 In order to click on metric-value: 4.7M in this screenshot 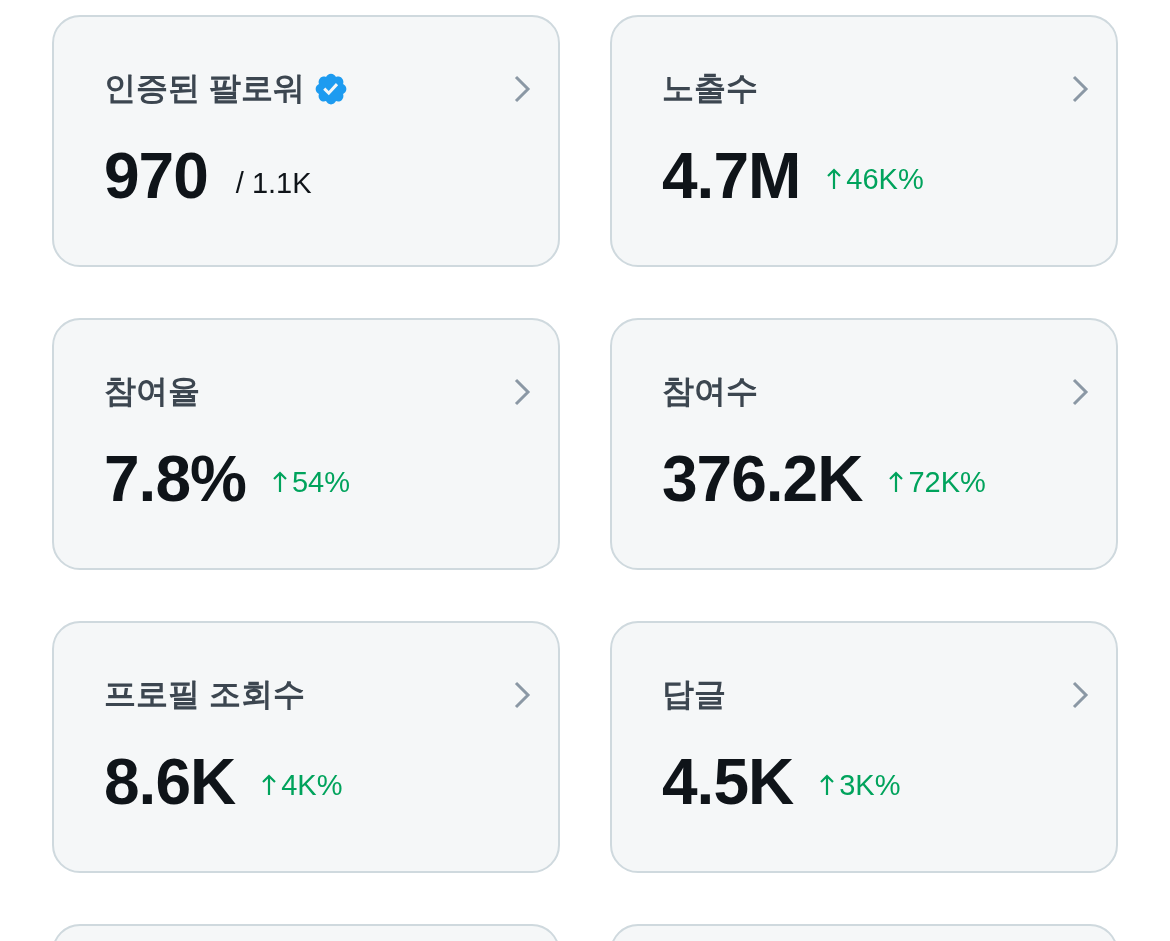, I will do `click(731, 176)`.